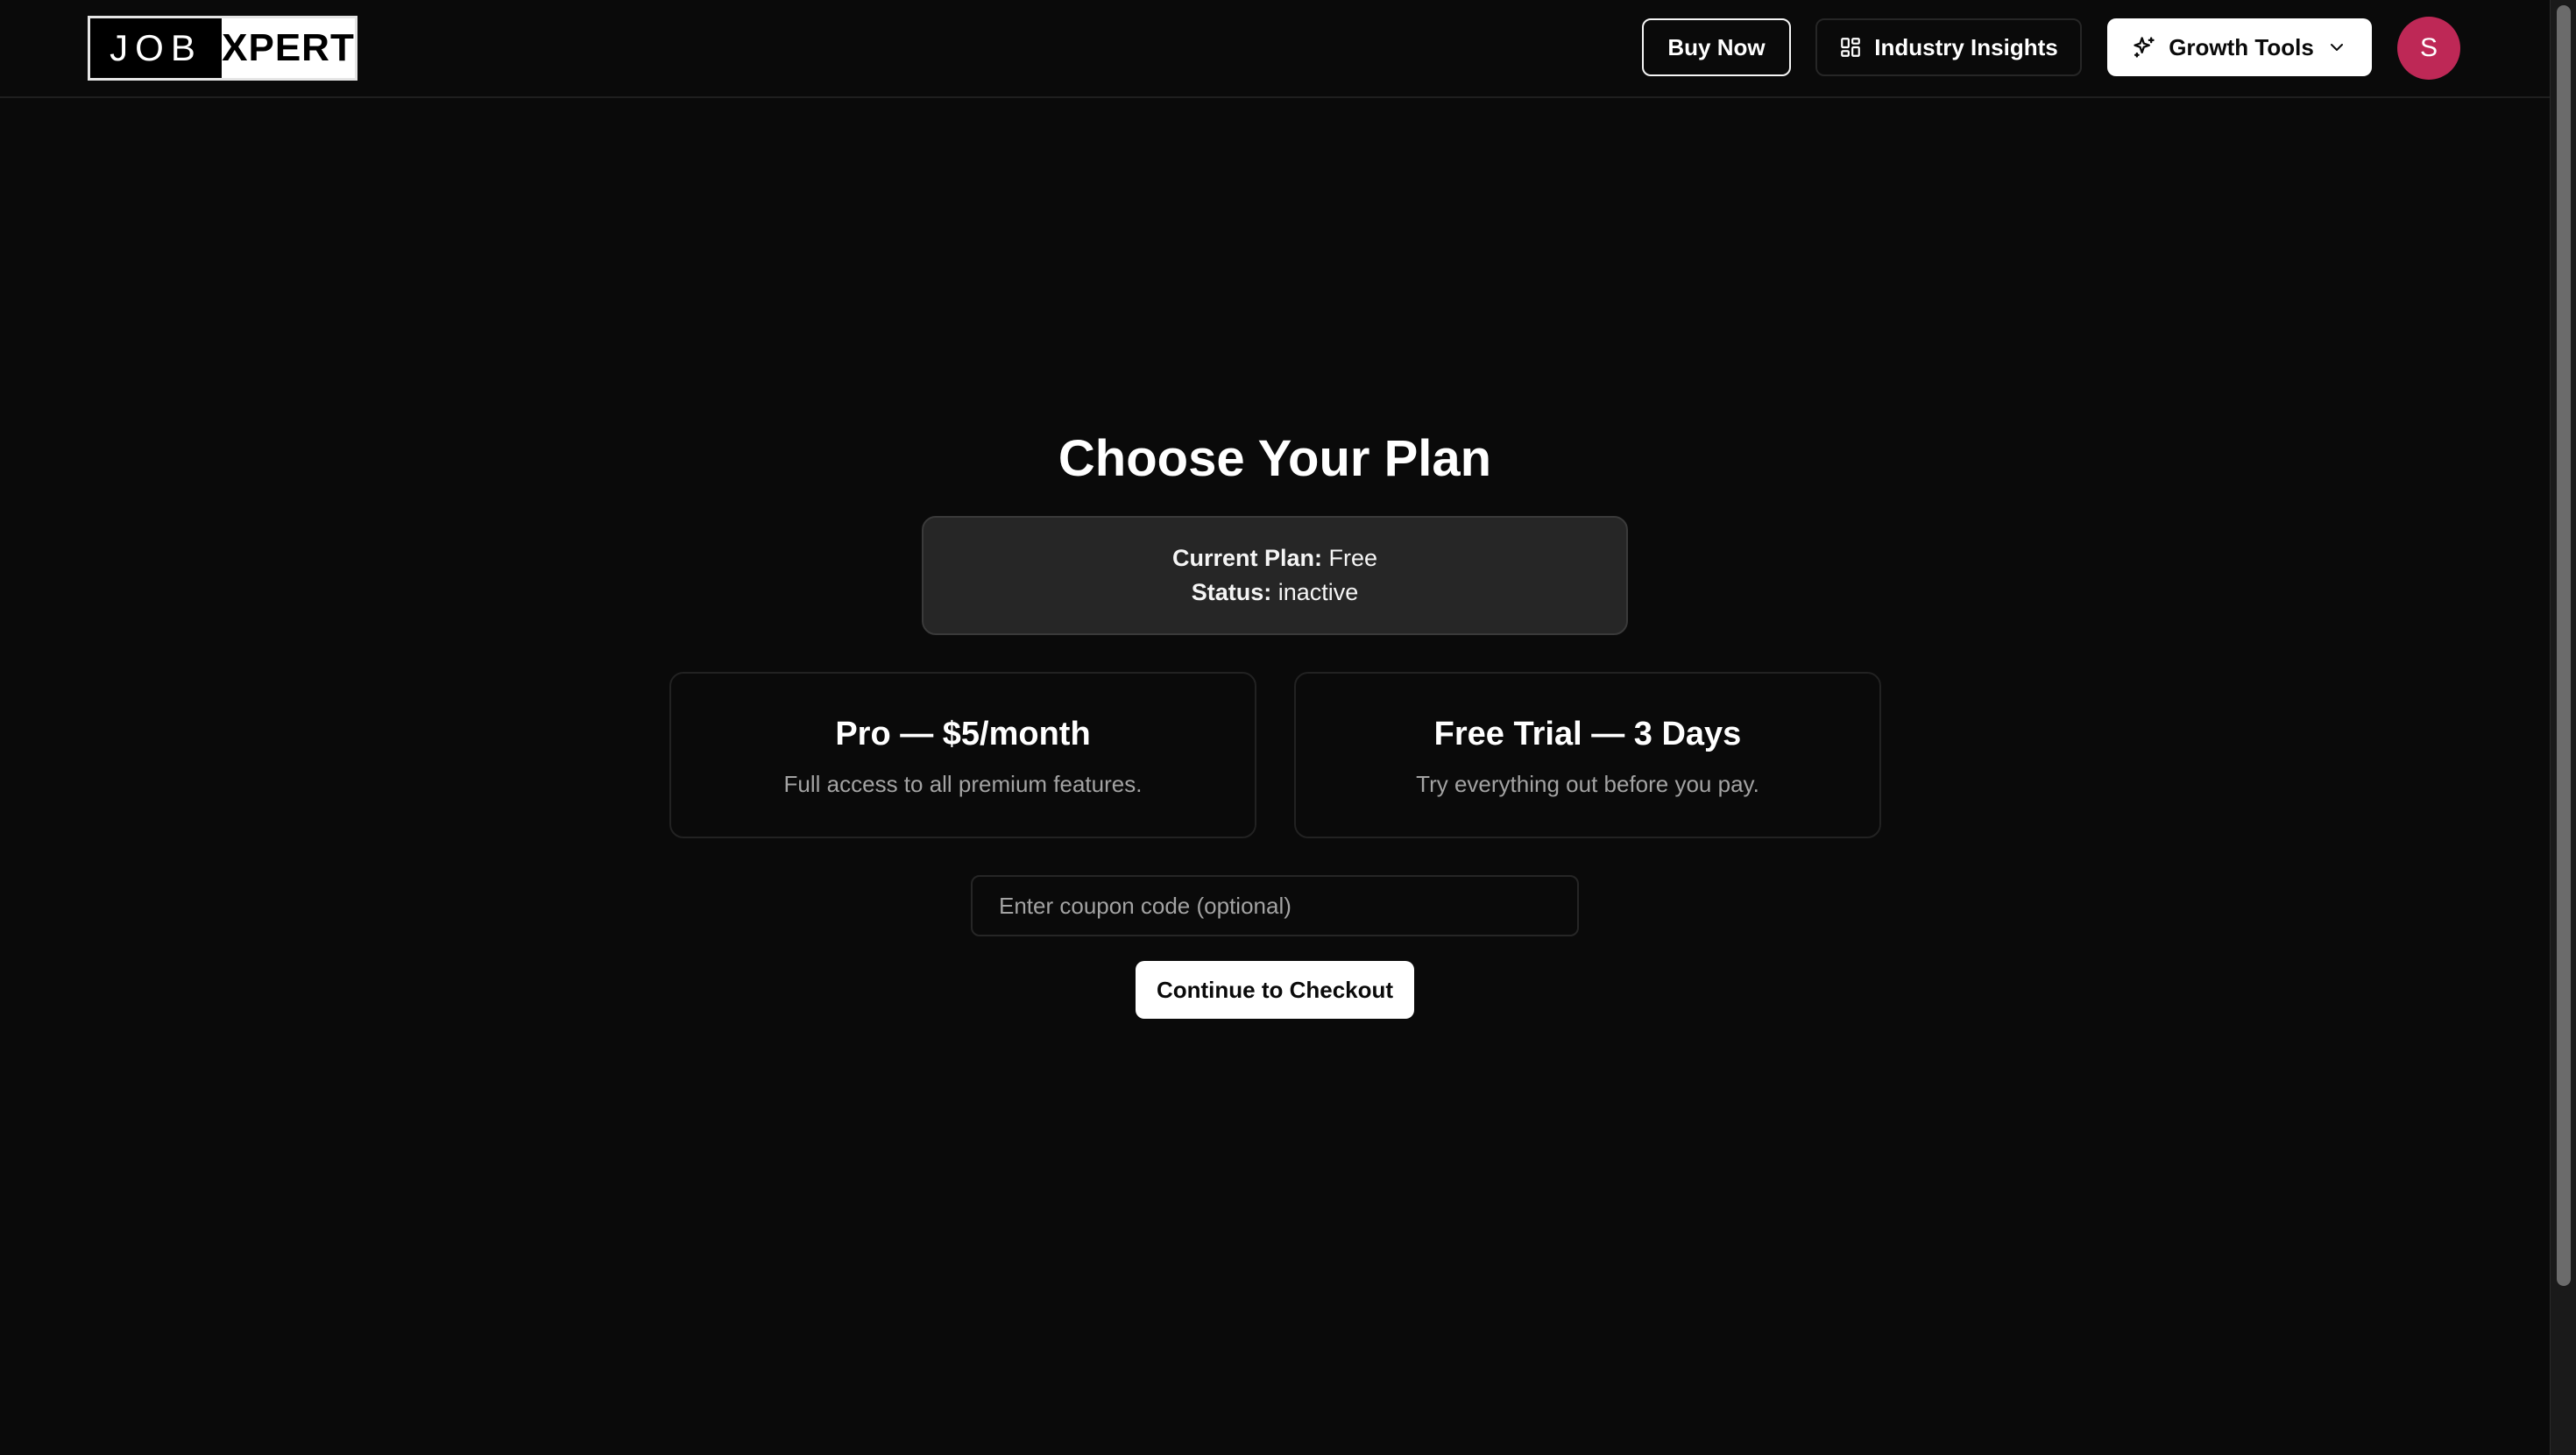 This screenshot has height=1455, width=2576. I want to click on current-plan-label: Current Plan:, so click(1246, 558).